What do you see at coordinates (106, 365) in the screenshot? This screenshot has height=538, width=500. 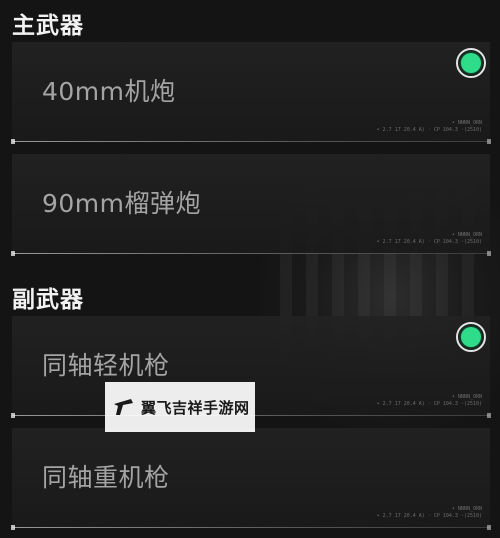 I see `weapon-label: 同轴轻机枪` at bounding box center [106, 365].